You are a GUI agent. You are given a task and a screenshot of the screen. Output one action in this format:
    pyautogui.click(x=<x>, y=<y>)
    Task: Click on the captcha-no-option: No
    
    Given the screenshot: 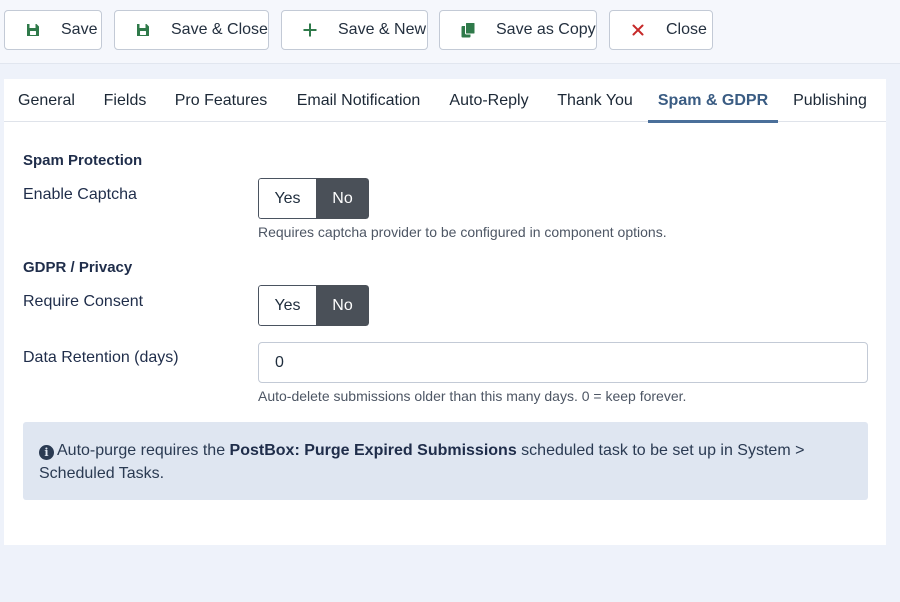 What is the action you would take?
    pyautogui.click(x=342, y=198)
    